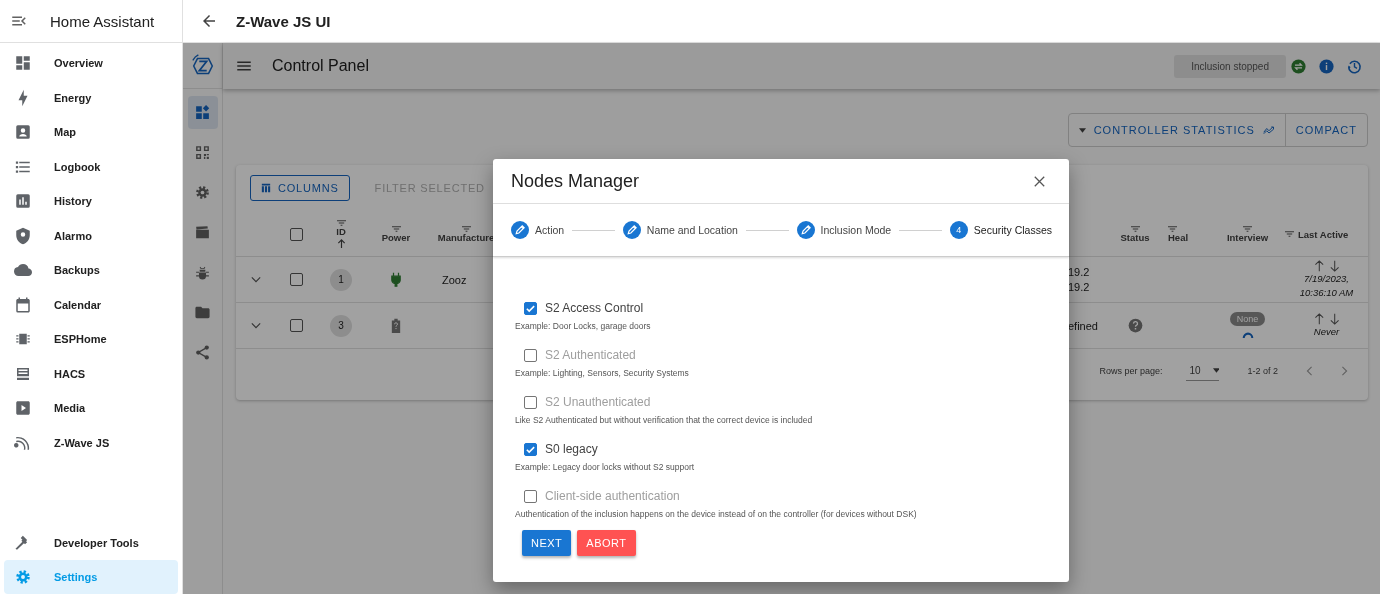 The image size is (1380, 594). I want to click on chart-icon, so click(23, 201).